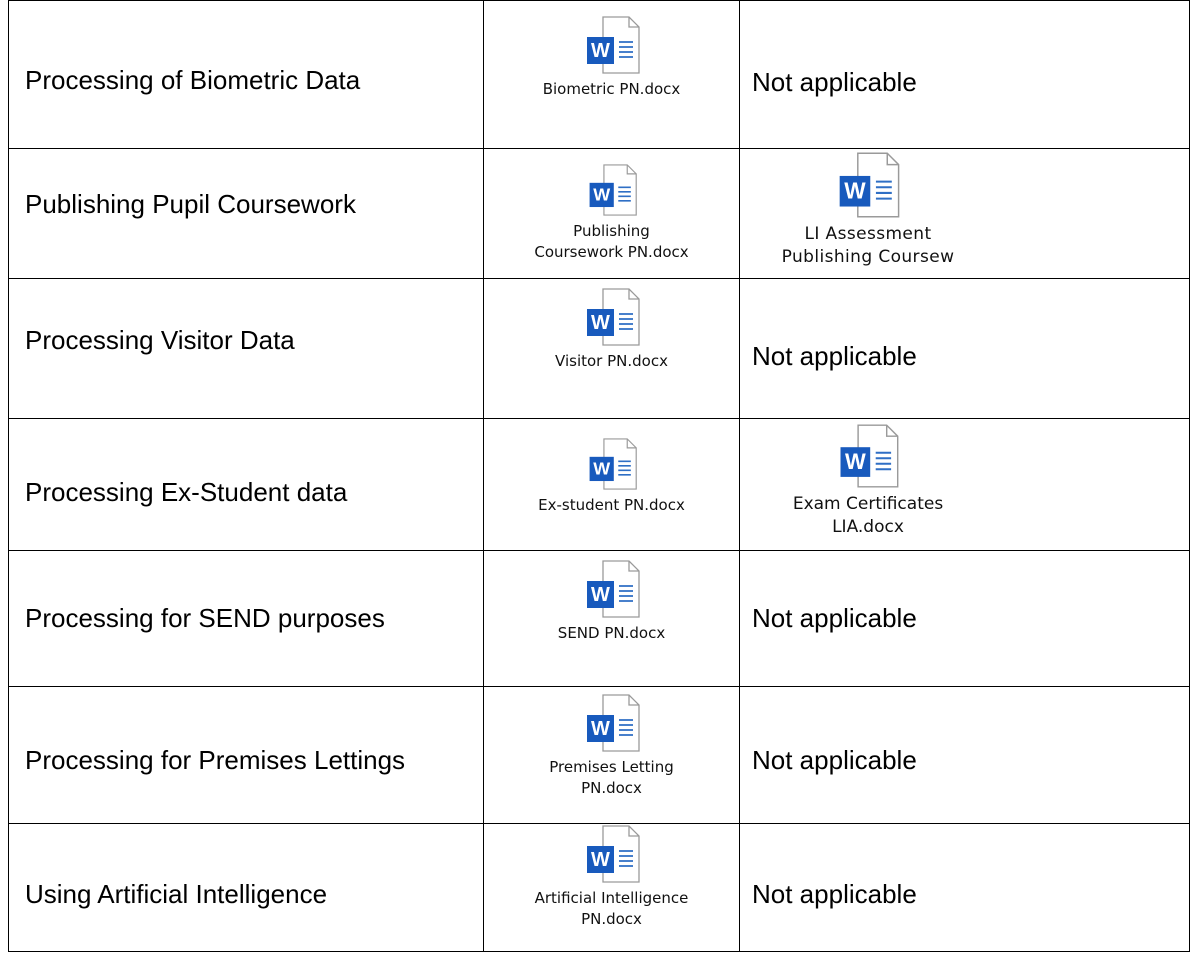 Image resolution: width=1200 pixels, height=955 pixels. I want to click on row-title-cell: Processing Ex-Student data, so click(246, 484).